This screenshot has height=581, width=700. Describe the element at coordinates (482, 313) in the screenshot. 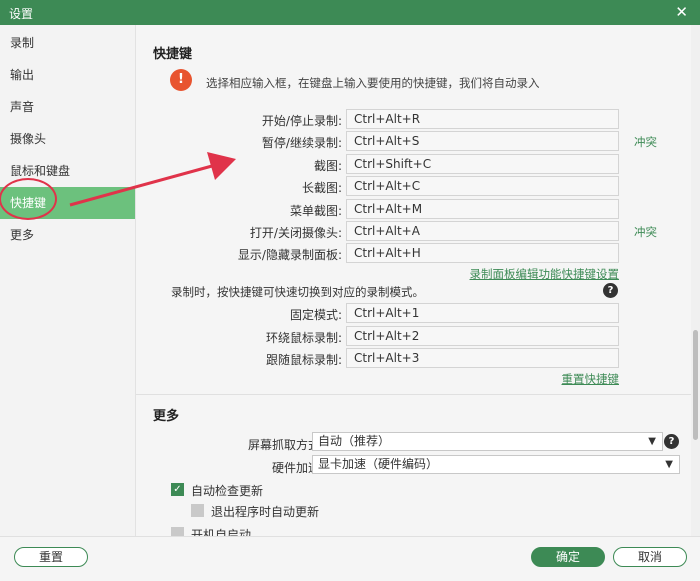

I see `hotkey-input-fixed-mode: Ctrl+Alt+1` at that location.